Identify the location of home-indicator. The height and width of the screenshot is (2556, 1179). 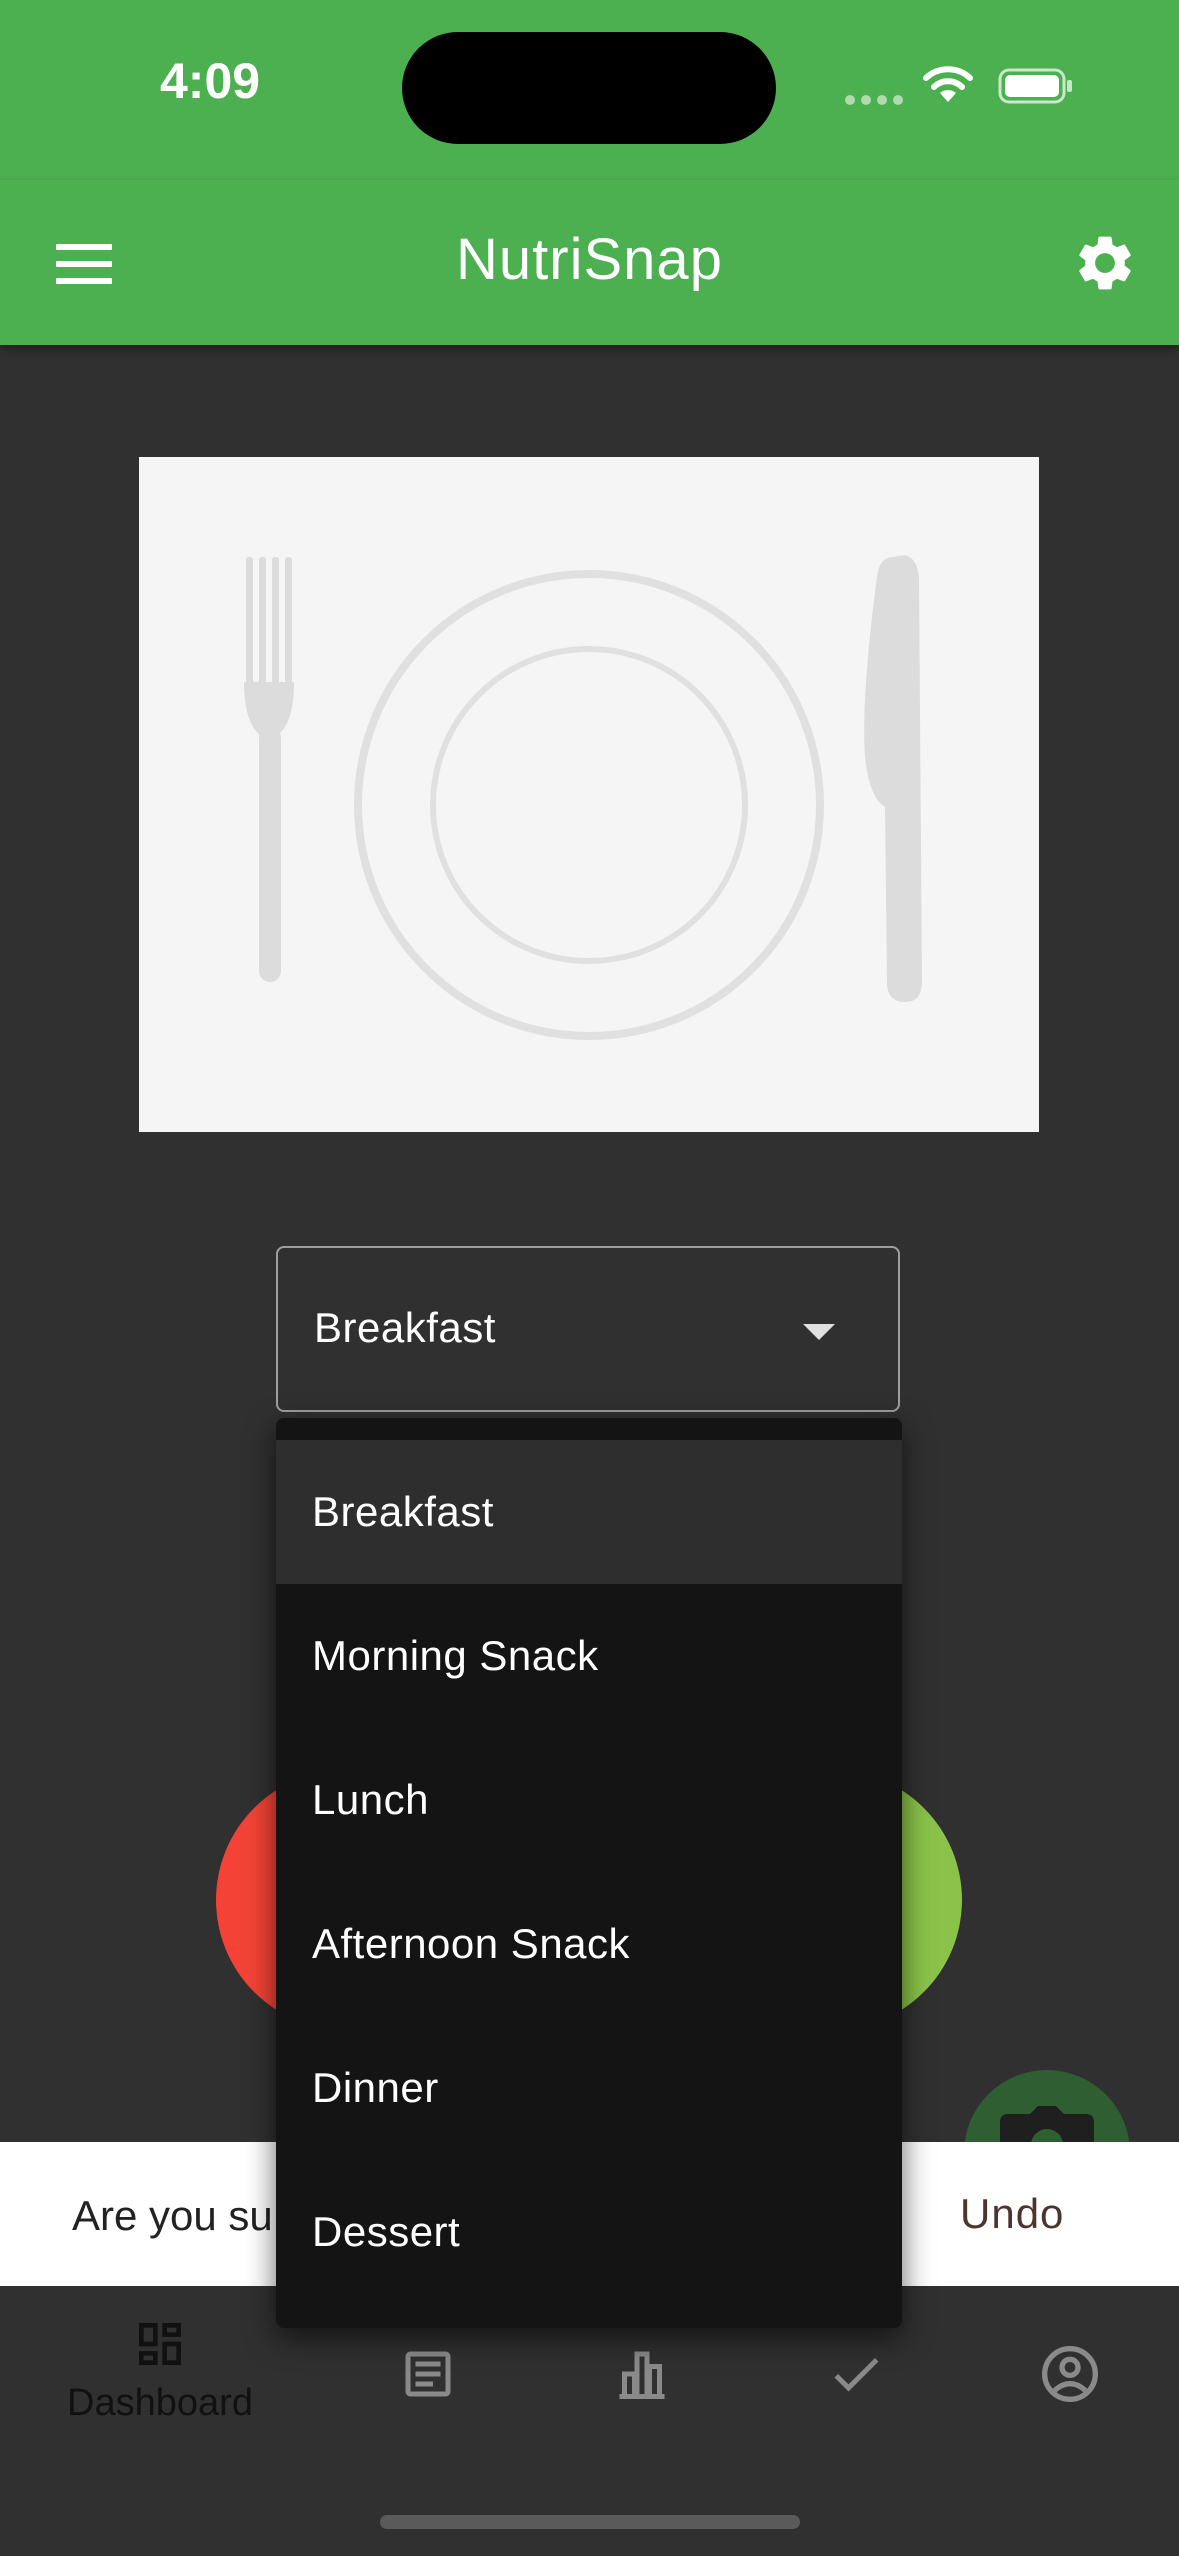
(590, 2522).